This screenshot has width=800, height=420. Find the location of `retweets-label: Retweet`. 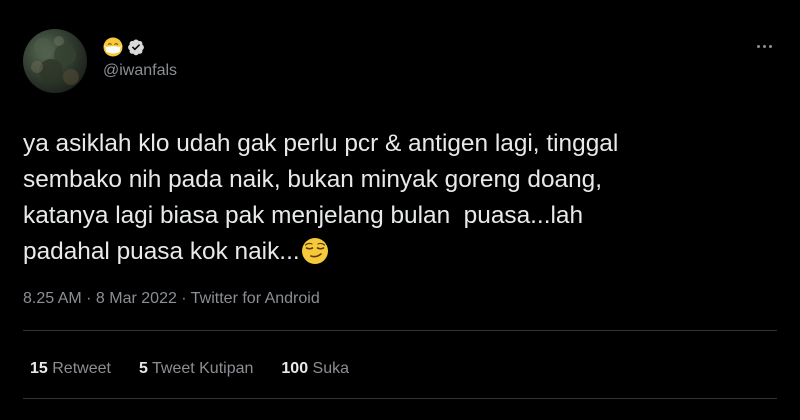

retweets-label: Retweet is located at coordinates (79, 368).